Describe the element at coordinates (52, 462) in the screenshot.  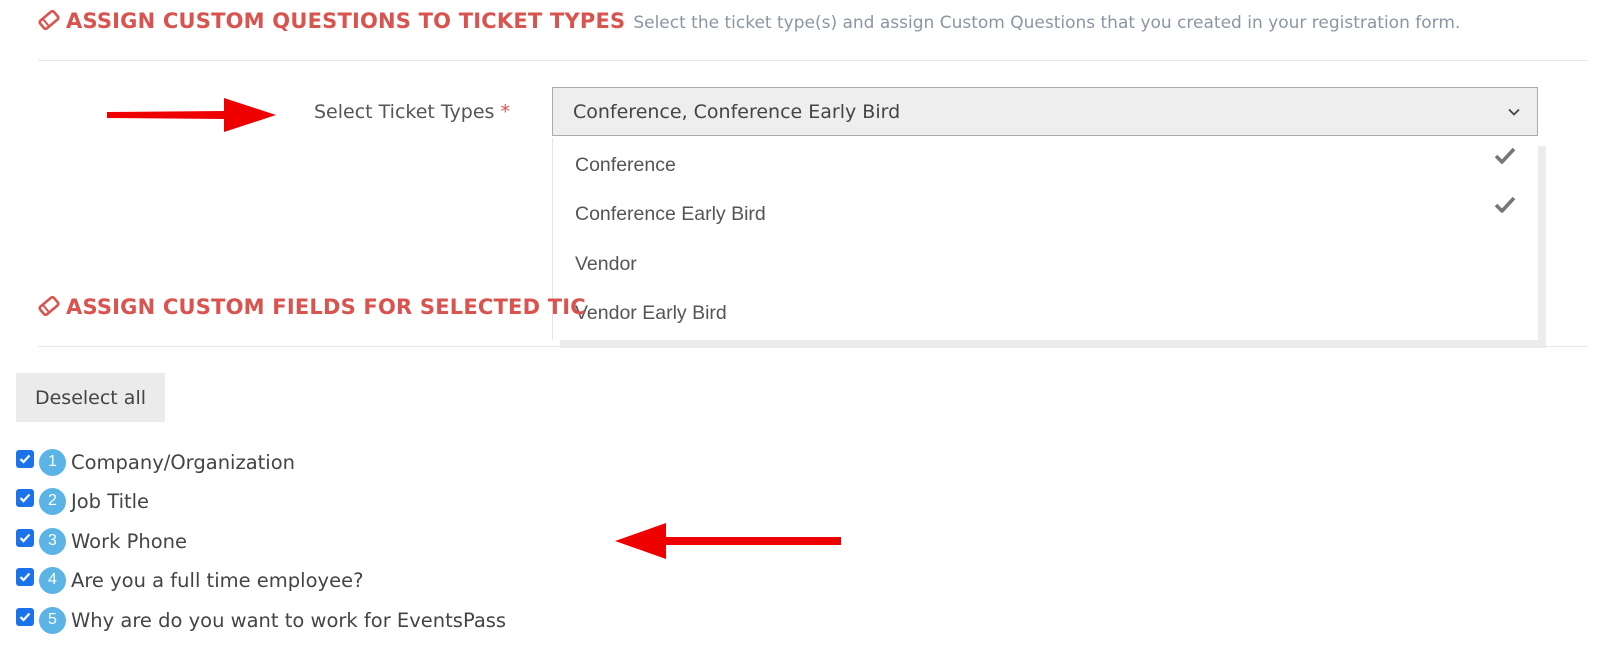
I see `question-number-badge: 1` at that location.